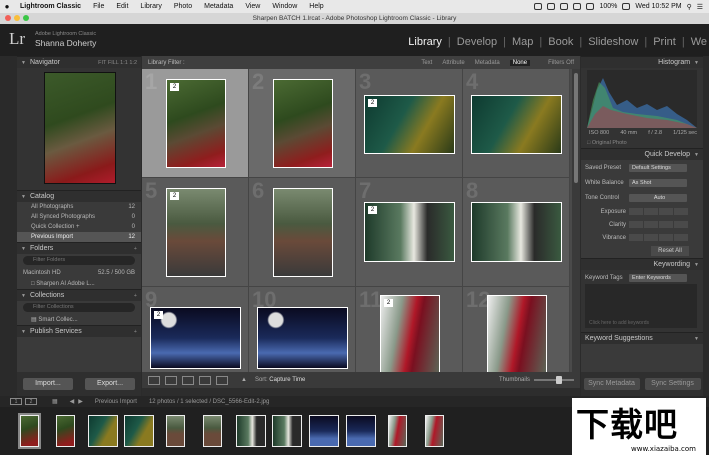 This screenshot has width=709, height=455. What do you see at coordinates (664, 42) in the screenshot?
I see `module-print: Print` at bounding box center [664, 42].